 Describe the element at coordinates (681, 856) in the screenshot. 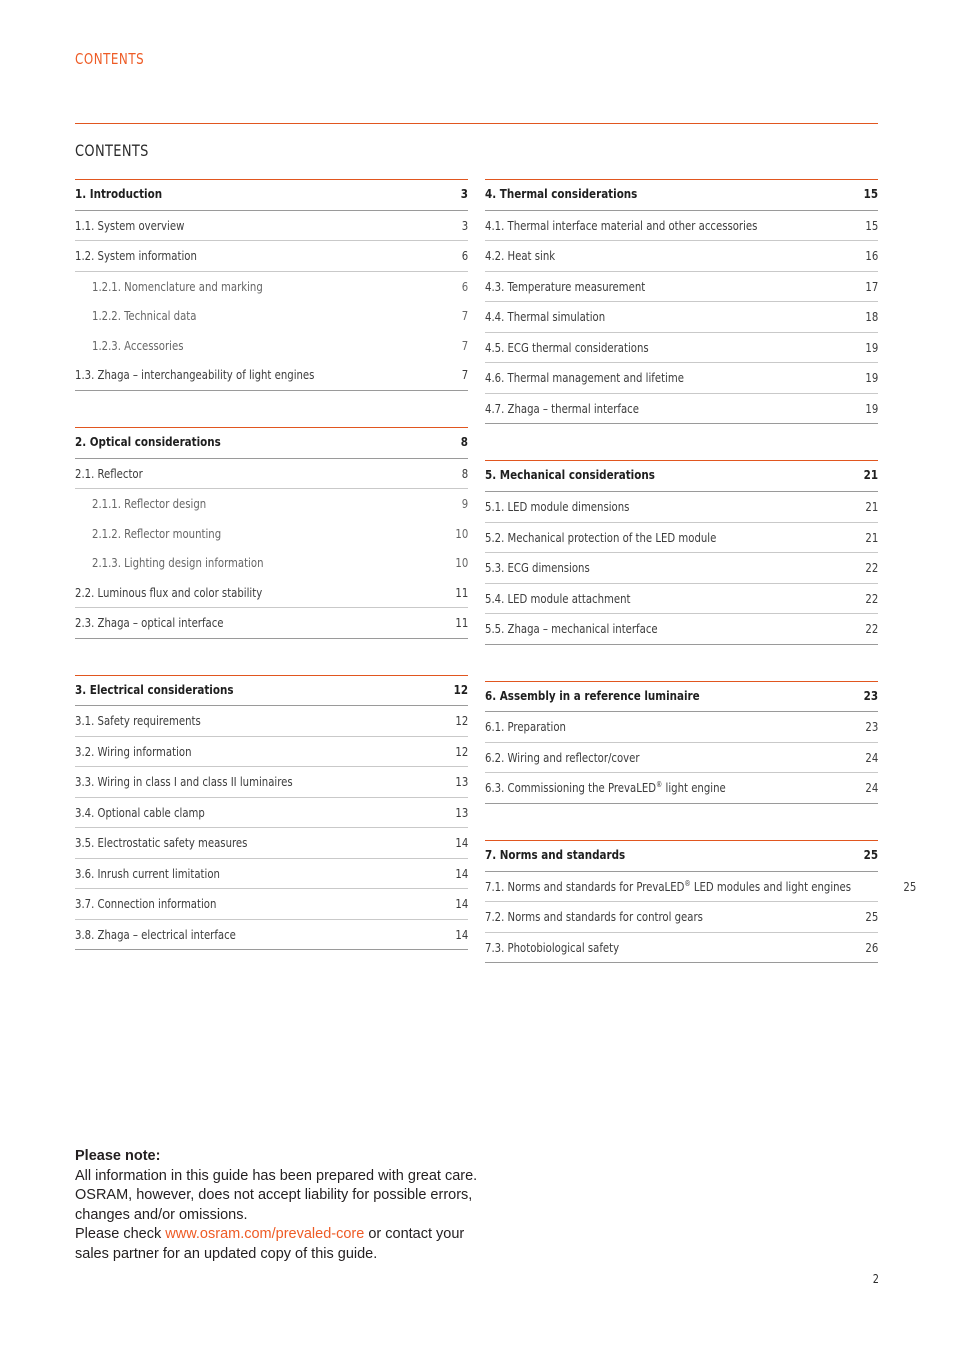

I see `toc-entry-level-1: 7. Norms and standards 25` at that location.